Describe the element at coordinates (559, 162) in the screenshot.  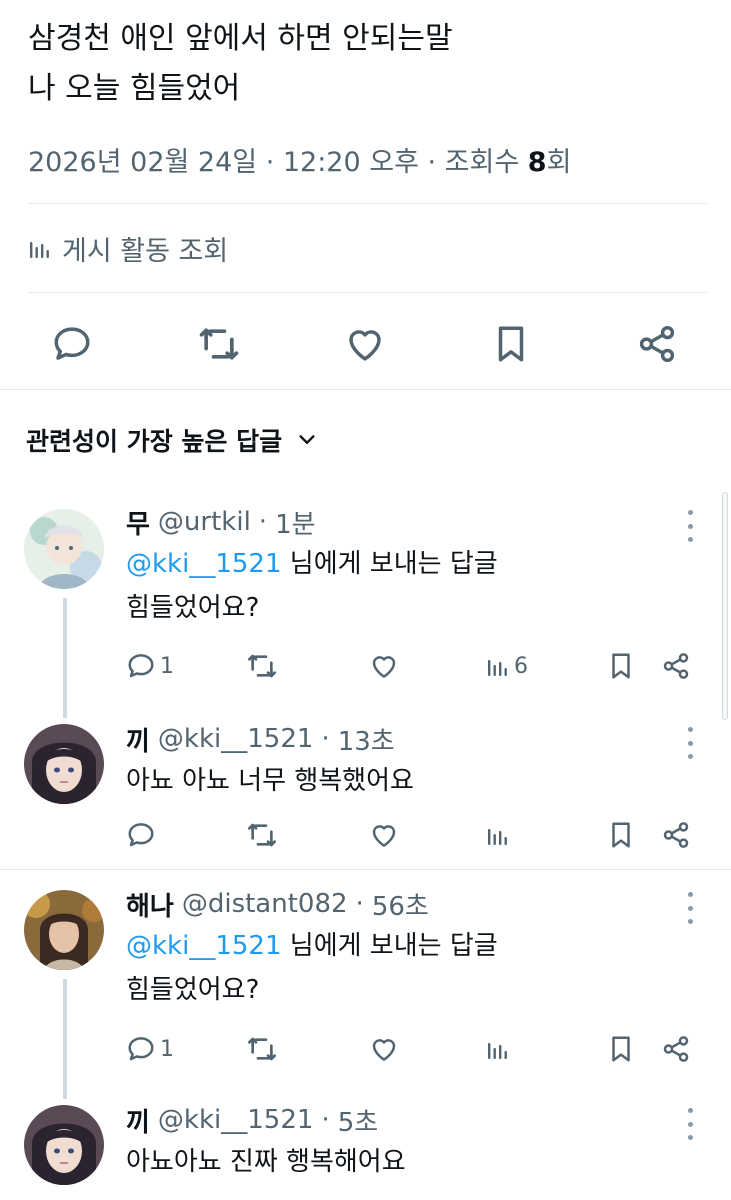
I see `view-suffix: 회` at that location.